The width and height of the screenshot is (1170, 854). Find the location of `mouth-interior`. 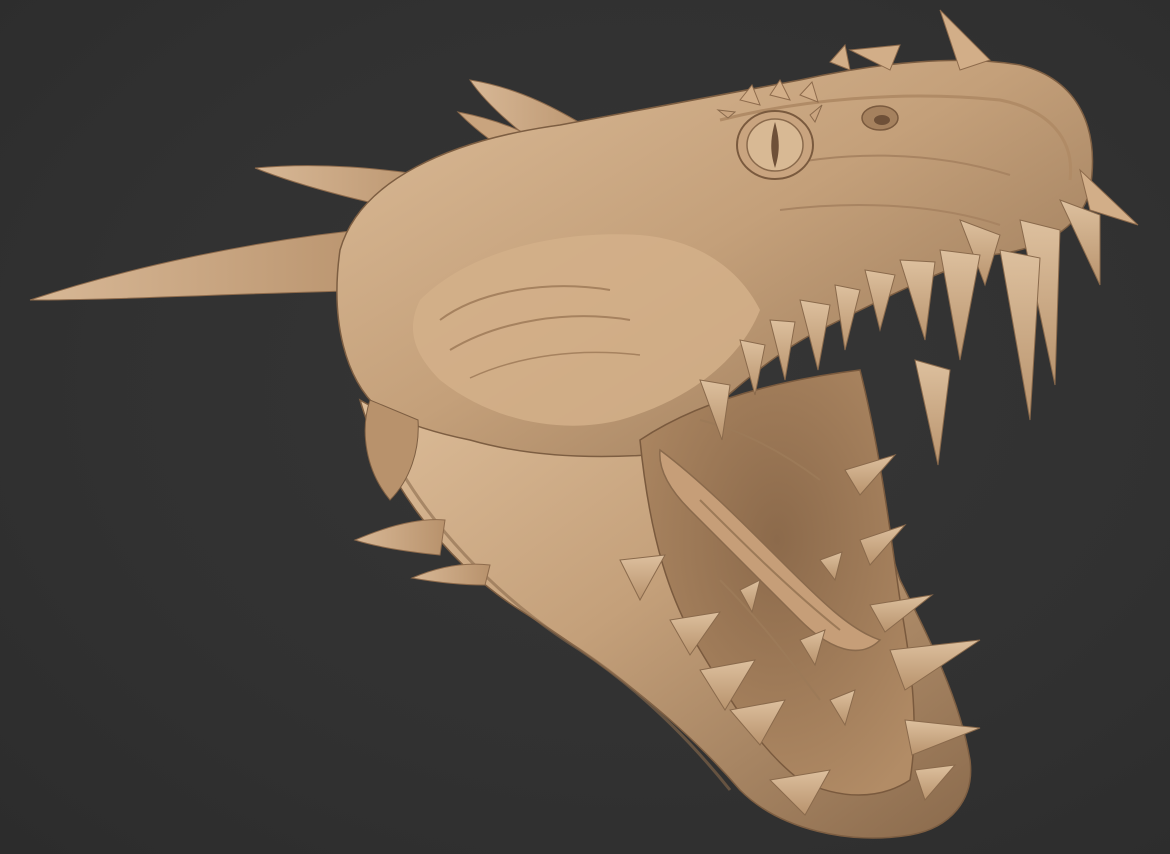

mouth-interior is located at coordinates (777, 582).